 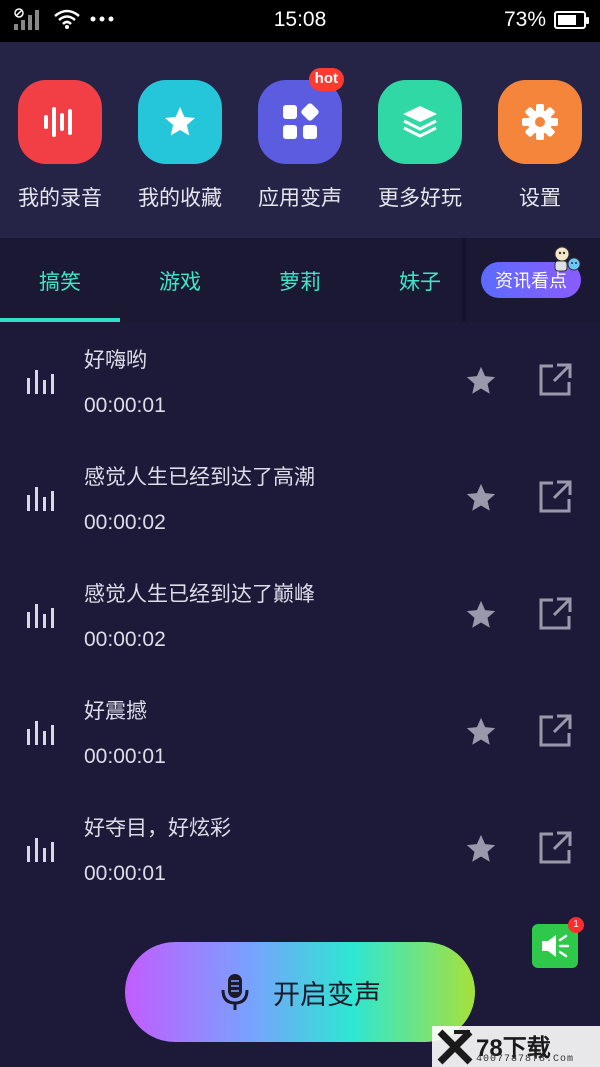 I want to click on gear-icon, so click(x=540, y=122).